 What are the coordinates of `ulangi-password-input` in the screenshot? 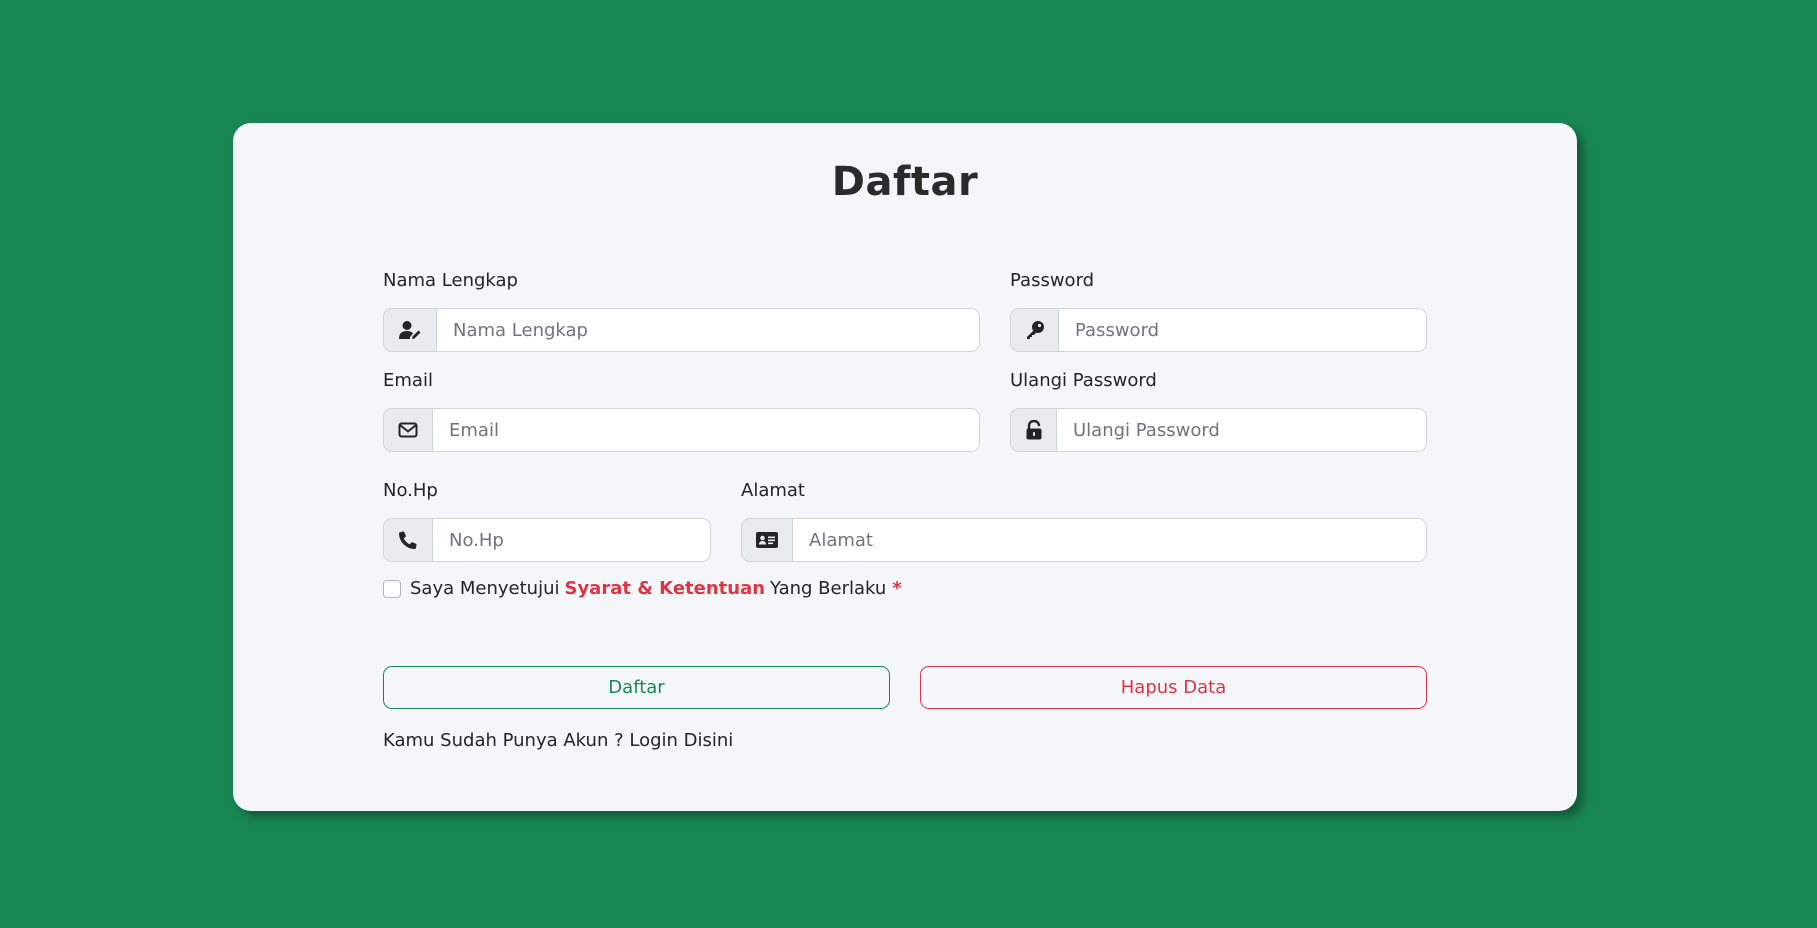 It's located at (1241, 430).